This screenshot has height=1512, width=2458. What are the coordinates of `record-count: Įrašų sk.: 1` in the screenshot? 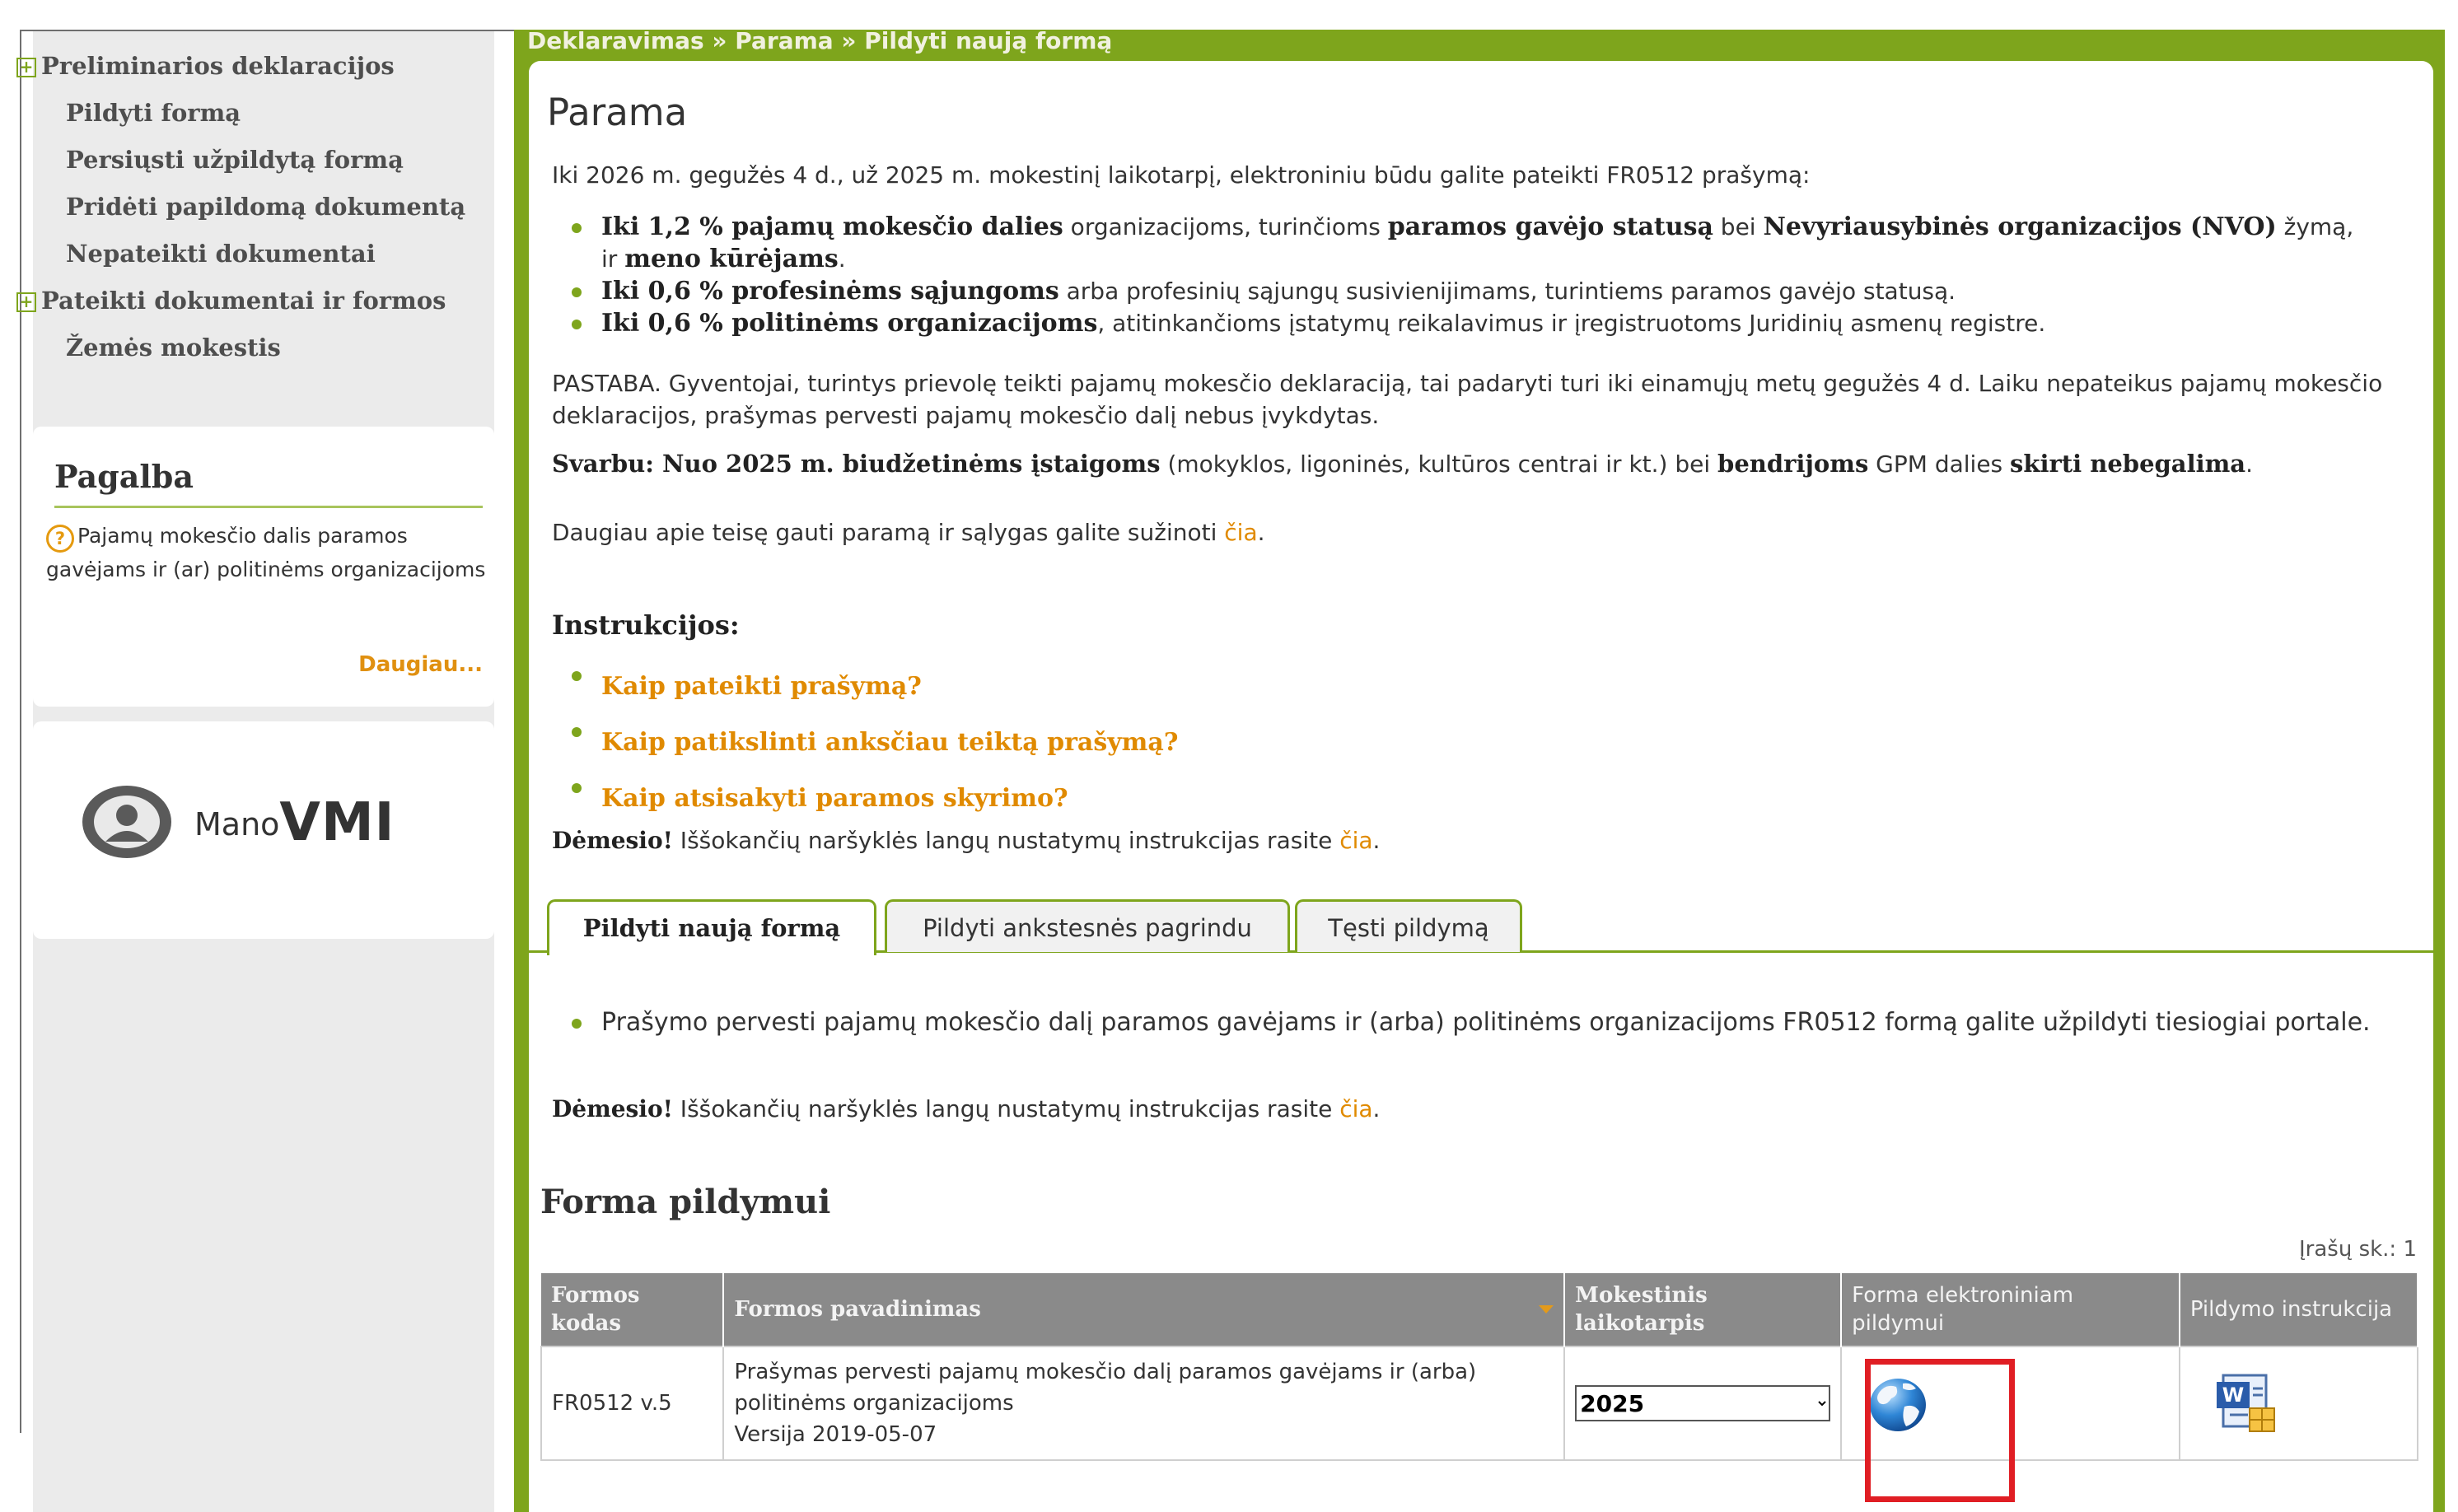 It's located at (2358, 1249).